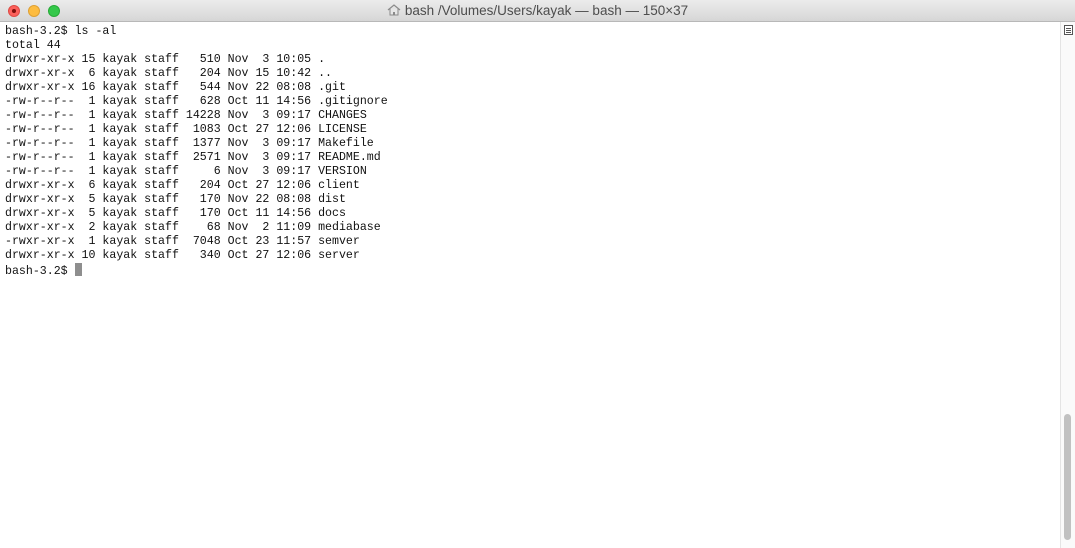 The width and height of the screenshot is (1075, 548). I want to click on text-cursor, so click(78, 269).